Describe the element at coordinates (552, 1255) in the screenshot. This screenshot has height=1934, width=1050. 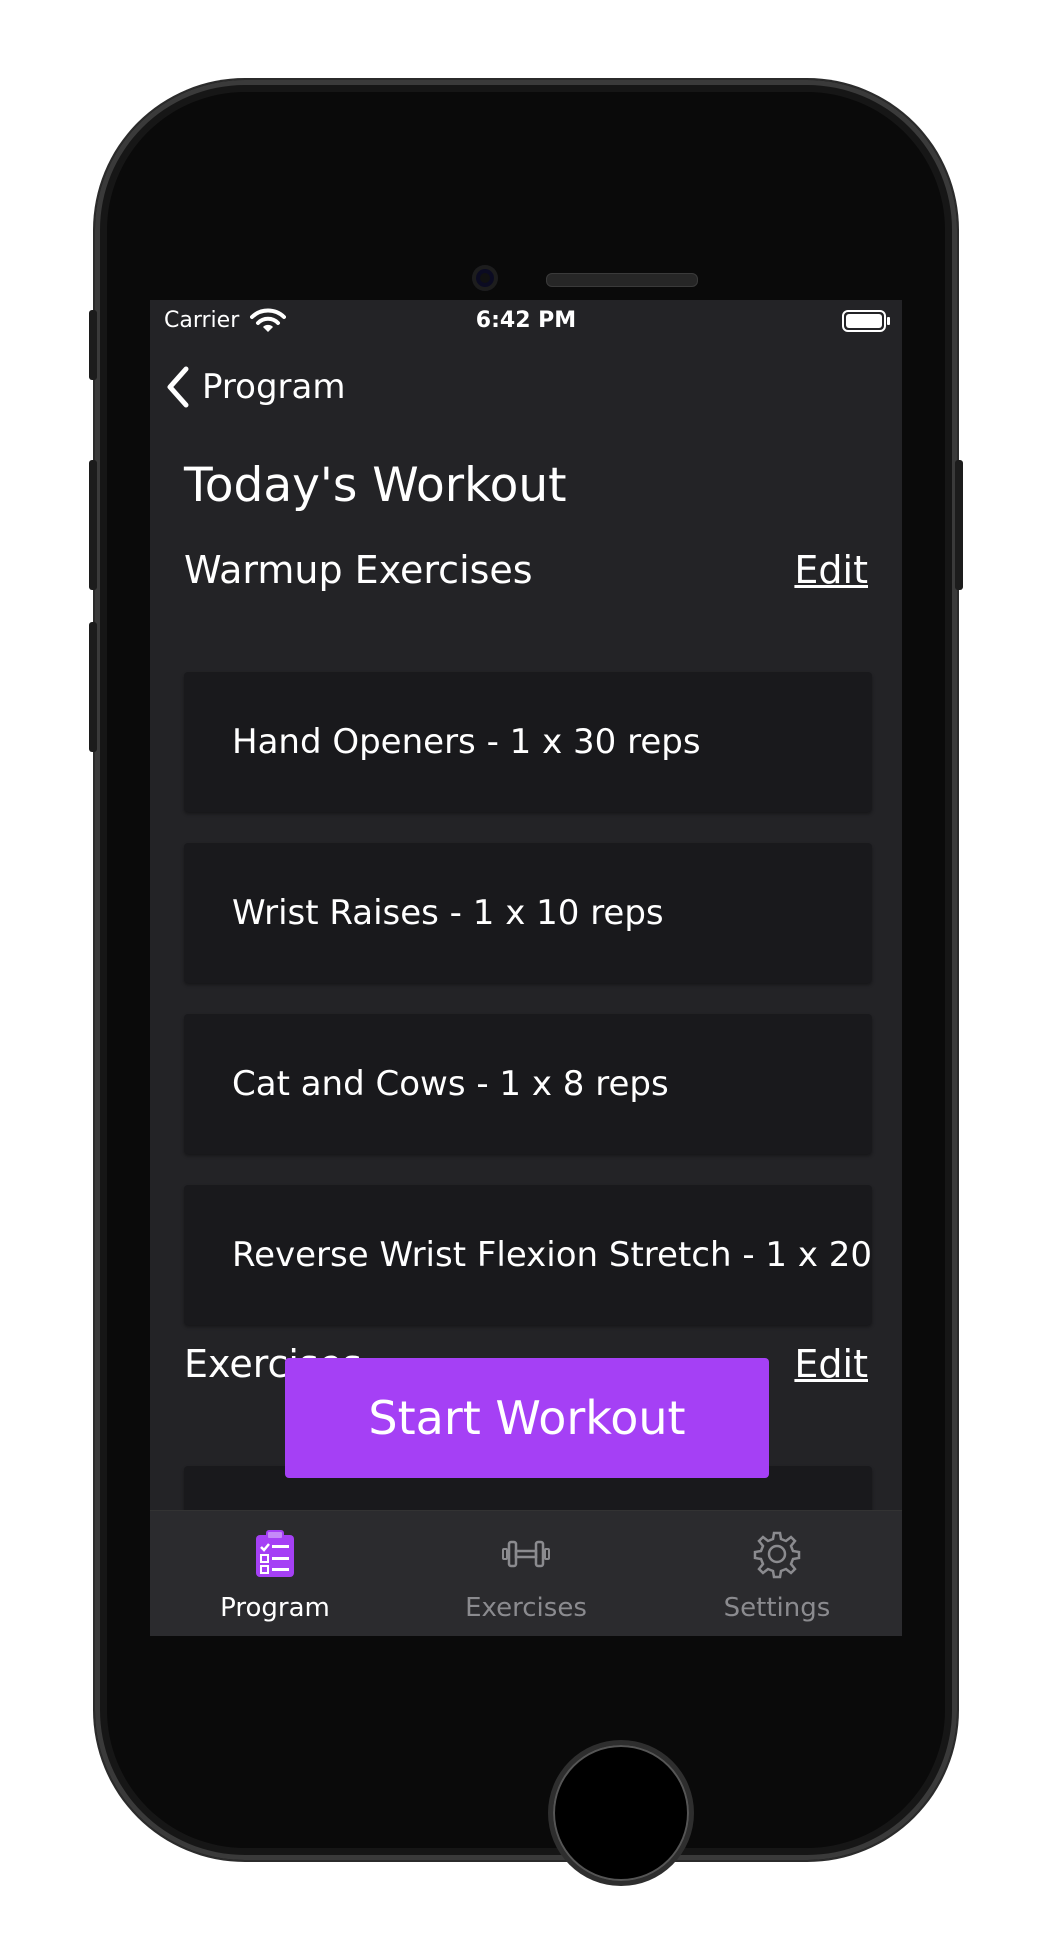
I see `exercise-label: Reverse Wrist Flexion Stretch - 1 x 20s` at that location.